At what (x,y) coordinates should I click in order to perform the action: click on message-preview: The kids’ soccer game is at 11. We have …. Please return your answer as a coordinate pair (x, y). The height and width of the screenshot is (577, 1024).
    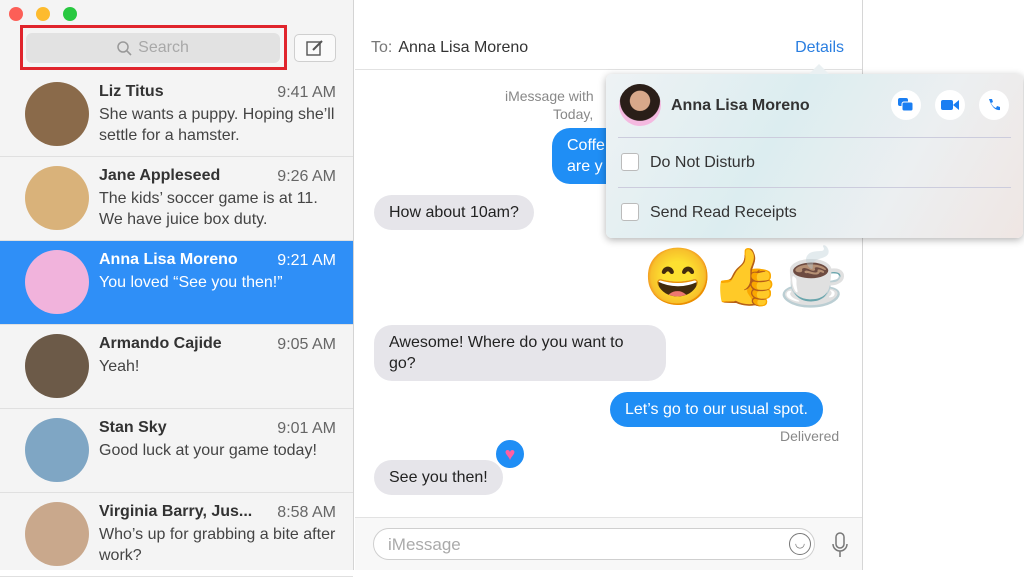
    Looking at the image, I should click on (208, 209).